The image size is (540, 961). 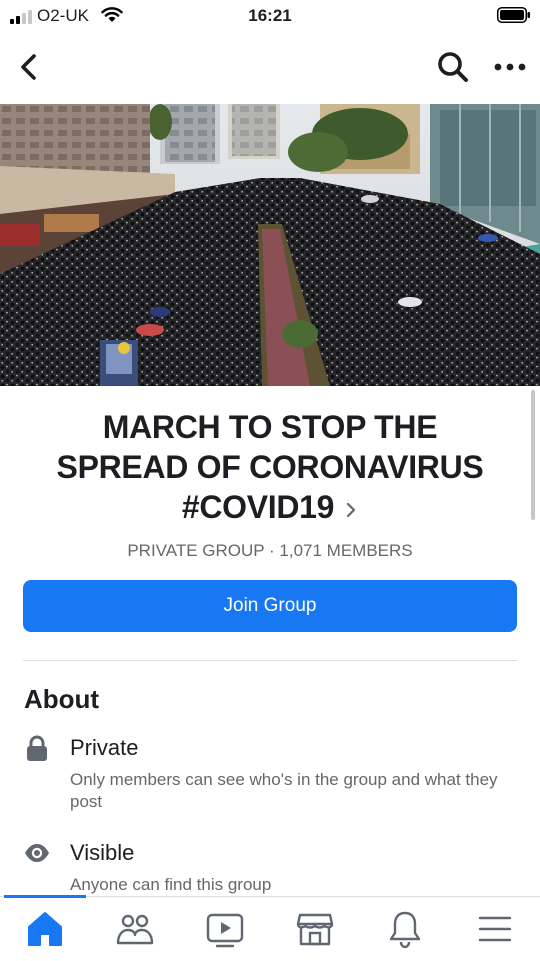 What do you see at coordinates (510, 67) in the screenshot?
I see `more-dots-icon` at bounding box center [510, 67].